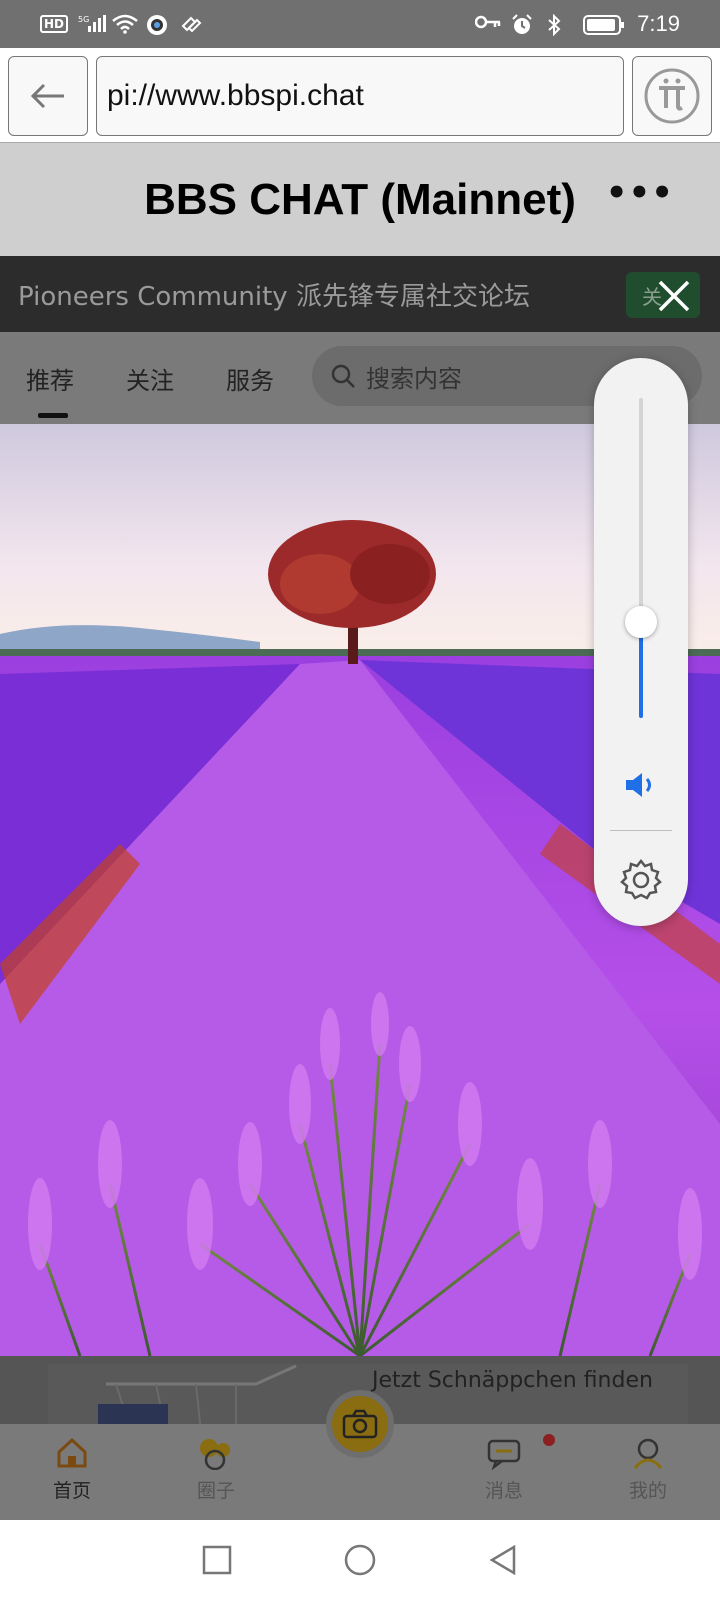 This screenshot has width=720, height=1600. Describe the element at coordinates (488, 24) in the screenshot. I see `key-icon` at that location.